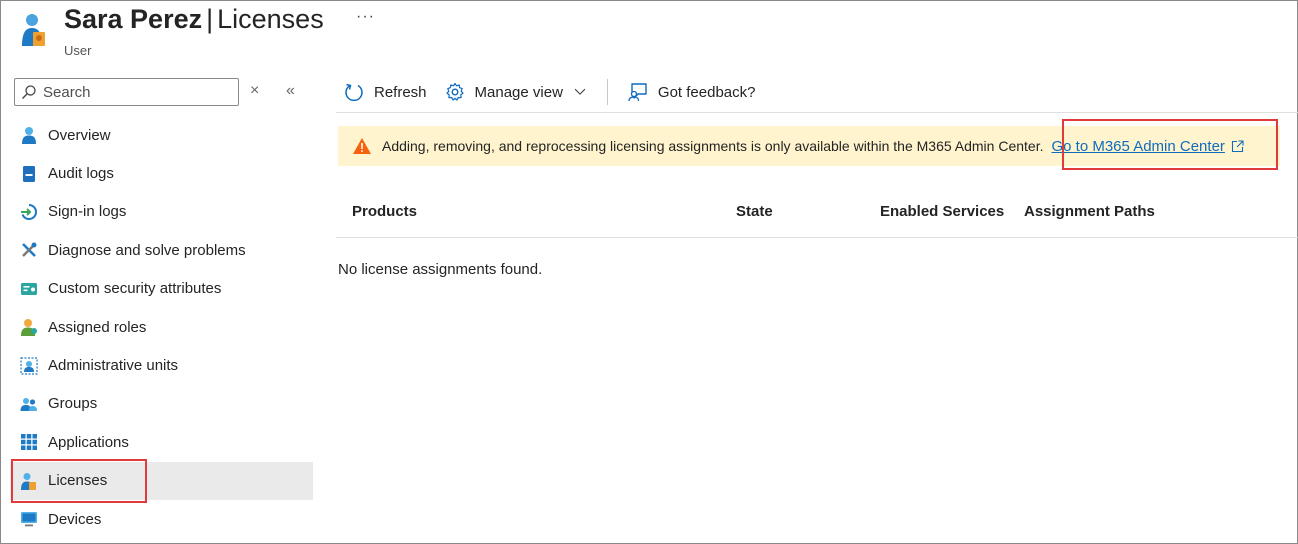 This screenshot has height=544, width=1298. Describe the element at coordinates (33, 30) in the screenshot. I see `user-license-icon` at that location.